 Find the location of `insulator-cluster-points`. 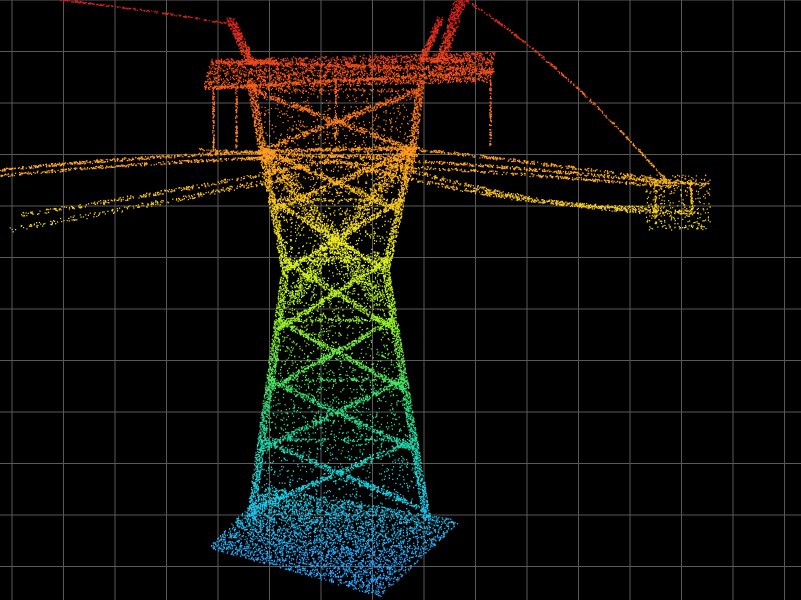

insulator-cluster-points is located at coordinates (678, 202).